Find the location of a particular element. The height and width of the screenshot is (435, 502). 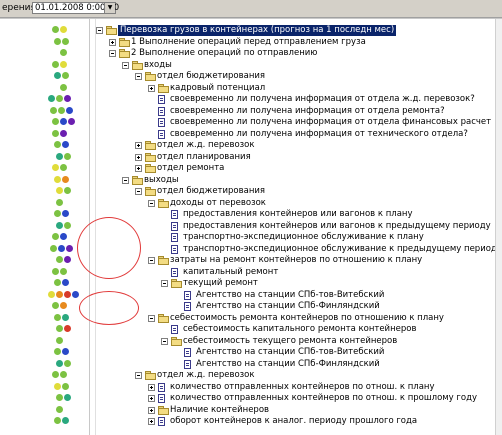

tree-node-label: отдел планирования is located at coordinates (204, 156).